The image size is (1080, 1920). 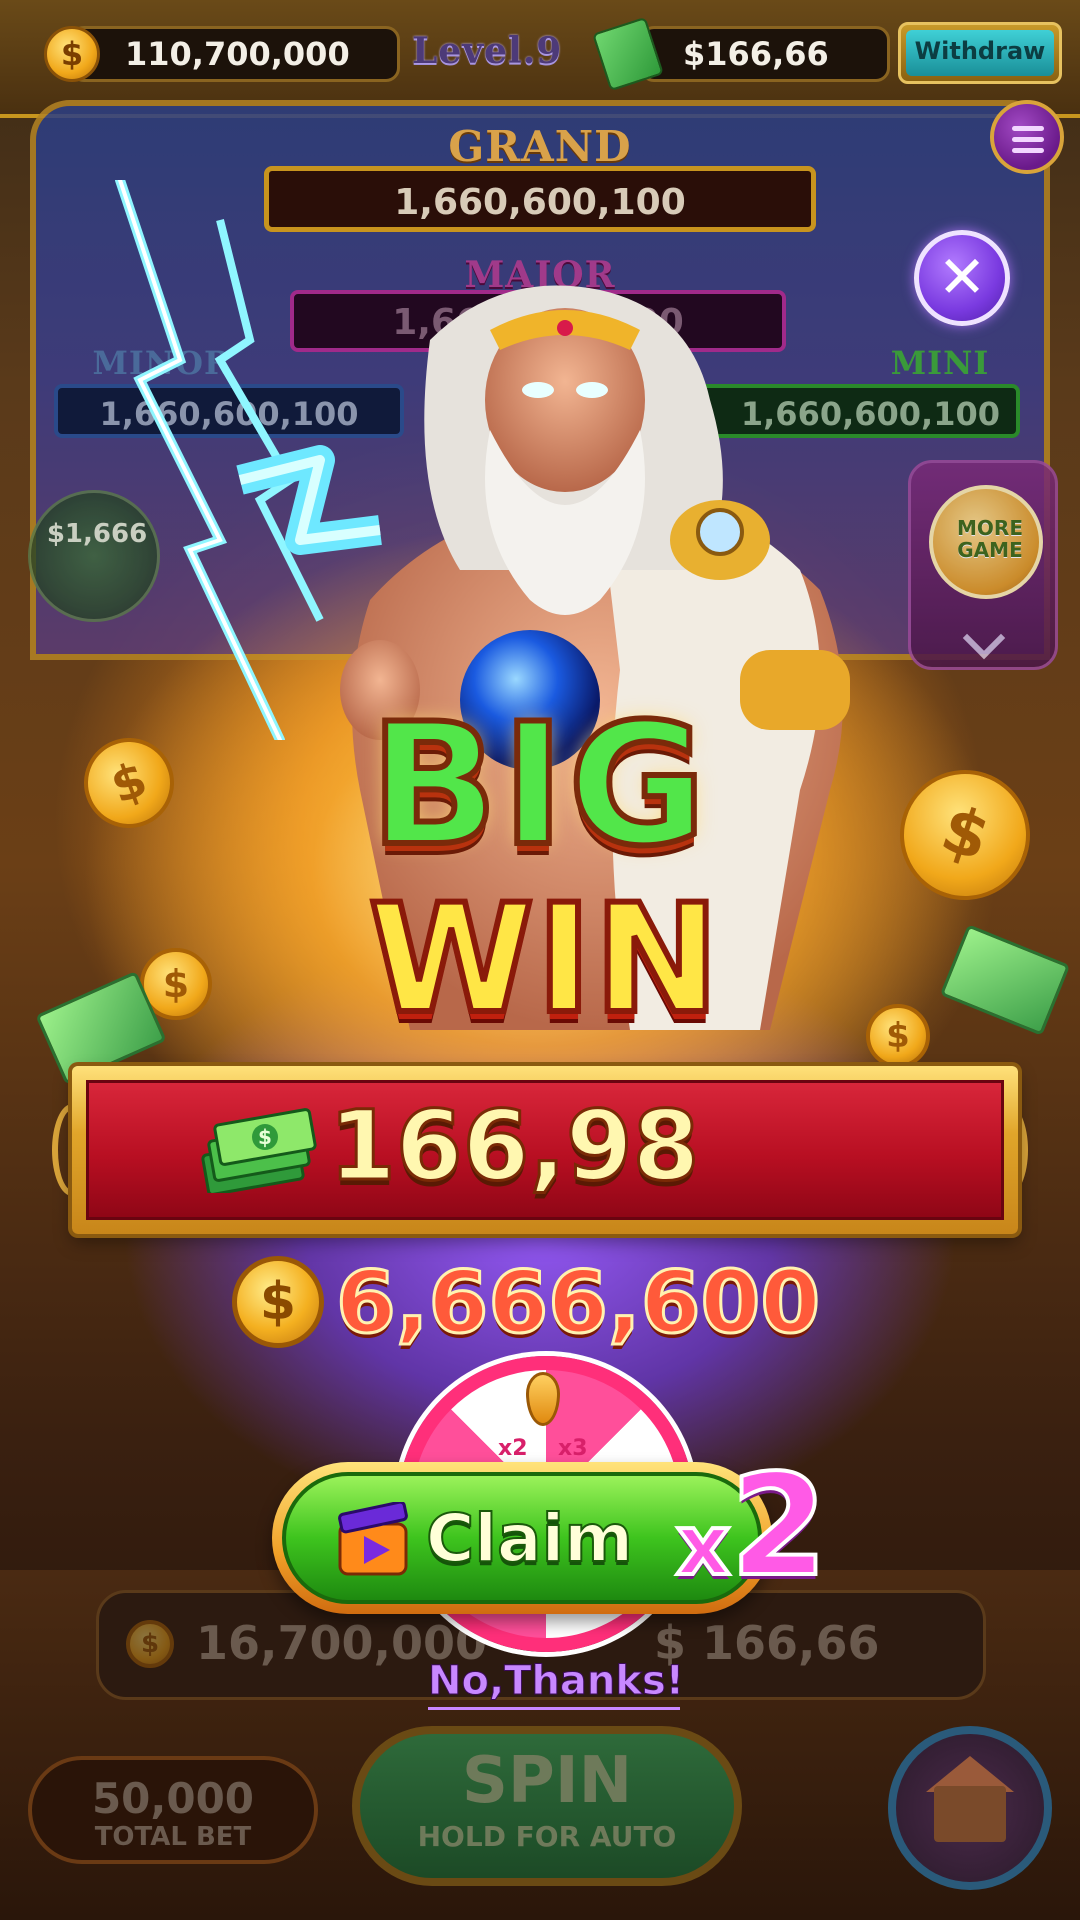 I want to click on total-bet-value: 50,000, so click(x=173, y=1798).